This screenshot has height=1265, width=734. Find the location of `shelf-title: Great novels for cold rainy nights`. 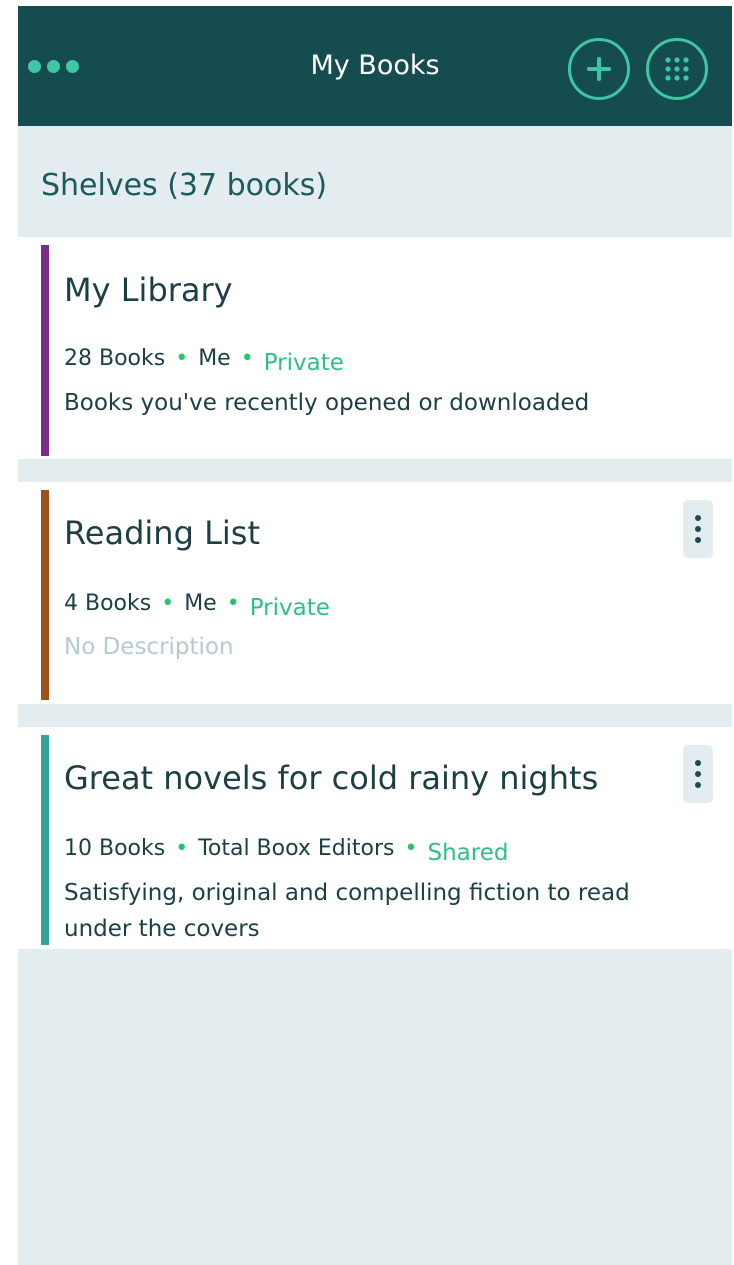

shelf-title: Great novels for cold rainy nights is located at coordinates (331, 778).